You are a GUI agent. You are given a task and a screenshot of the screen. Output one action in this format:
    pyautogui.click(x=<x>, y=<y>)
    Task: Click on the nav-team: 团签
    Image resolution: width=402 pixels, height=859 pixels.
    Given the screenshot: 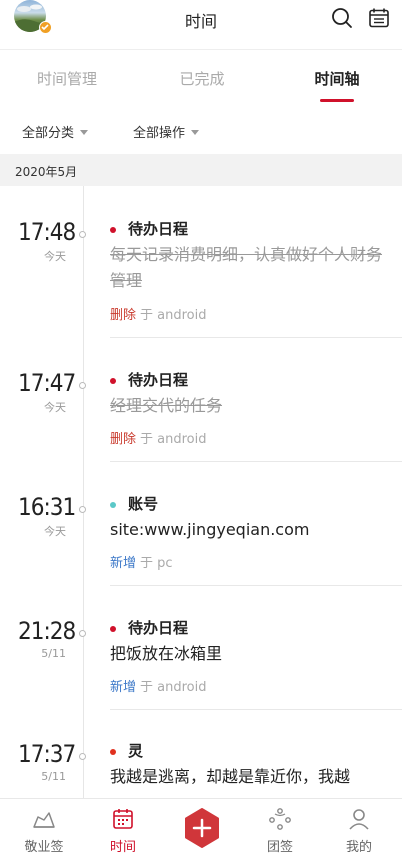 What is the action you would take?
    pyautogui.click(x=280, y=829)
    